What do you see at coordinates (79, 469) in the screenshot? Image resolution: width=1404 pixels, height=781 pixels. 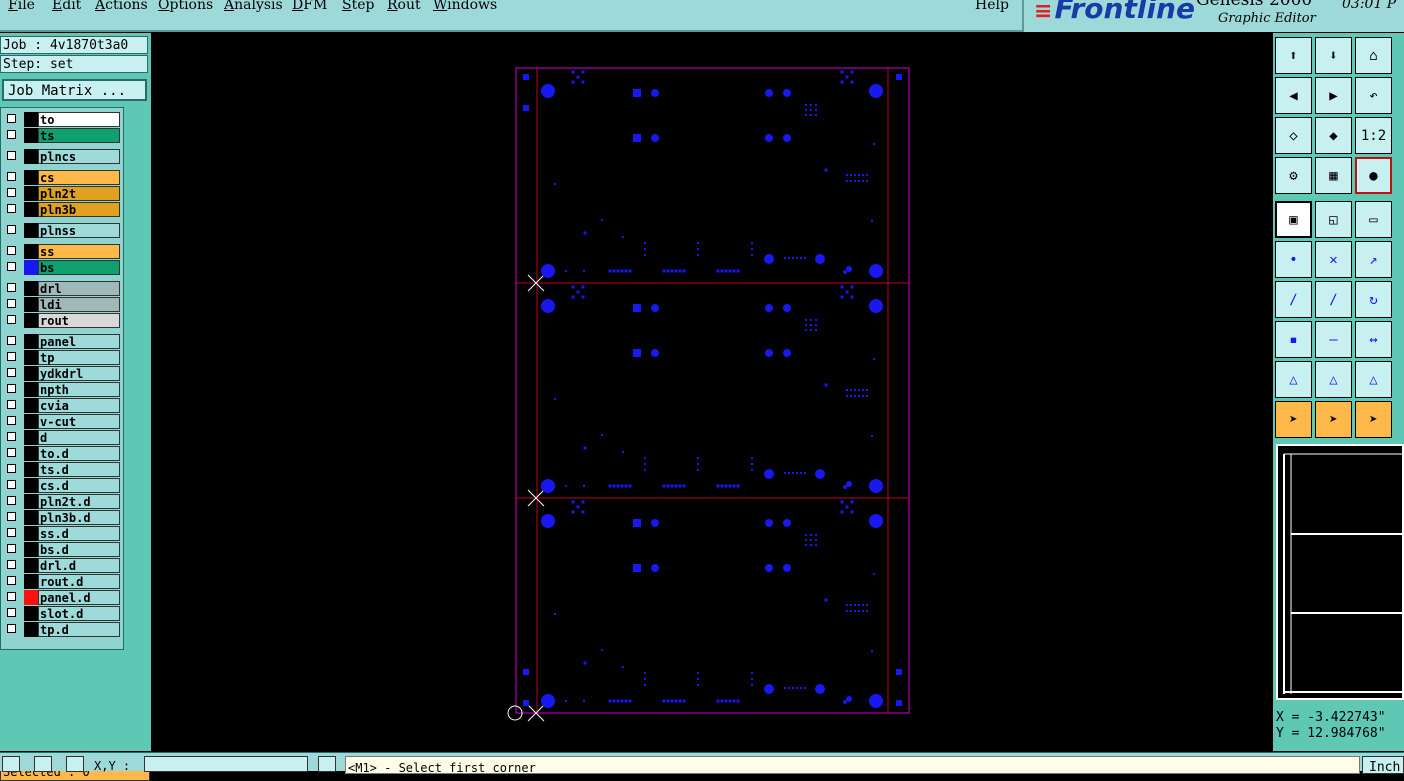 I see `layer-name: ts.d` at bounding box center [79, 469].